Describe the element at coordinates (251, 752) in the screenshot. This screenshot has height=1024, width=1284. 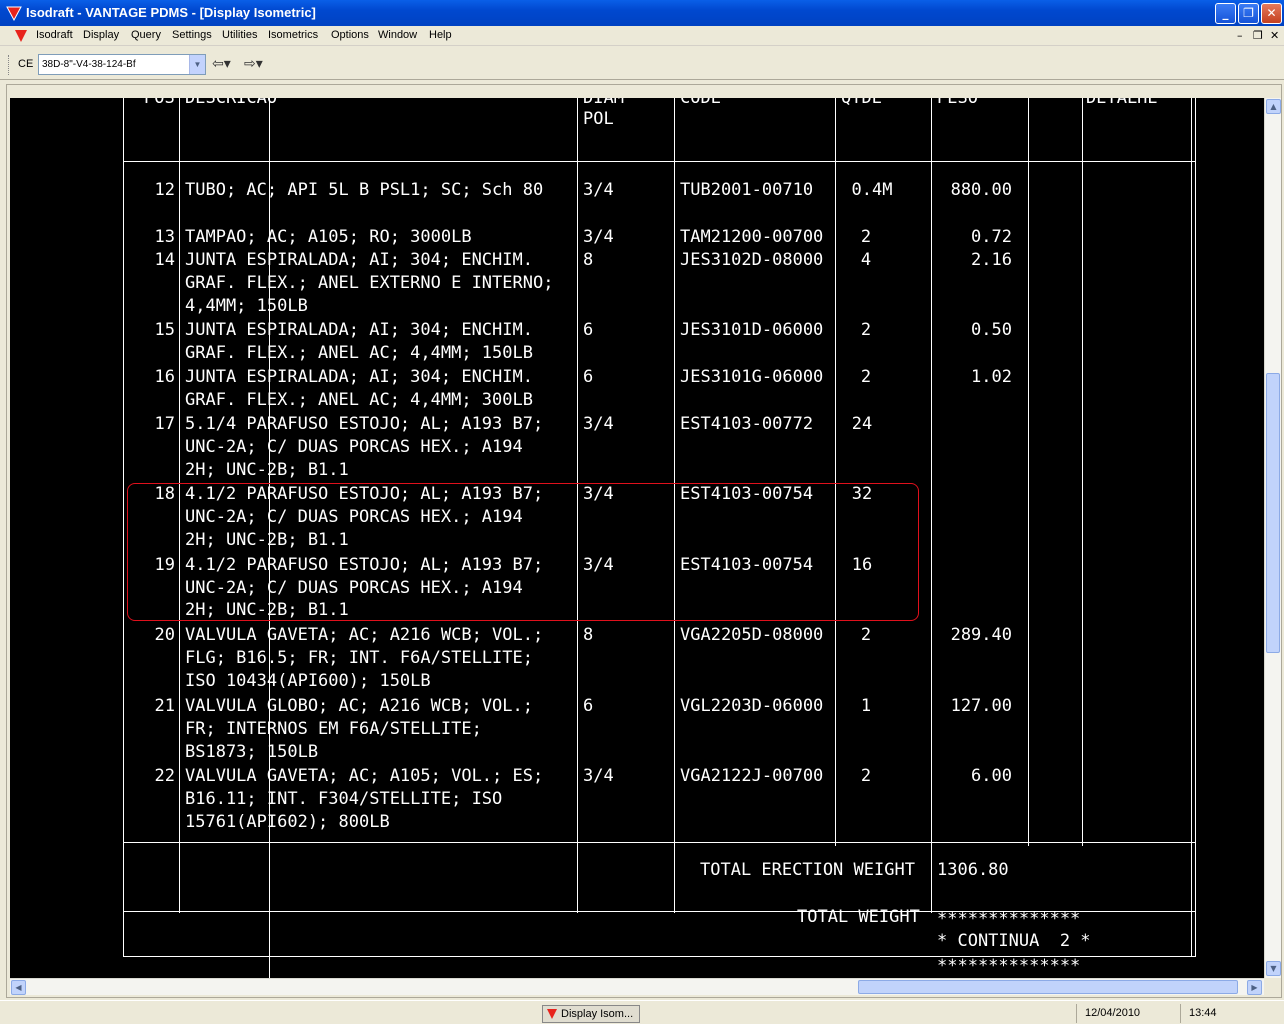
I see `row-desc-line: BS1873; 150LB` at that location.